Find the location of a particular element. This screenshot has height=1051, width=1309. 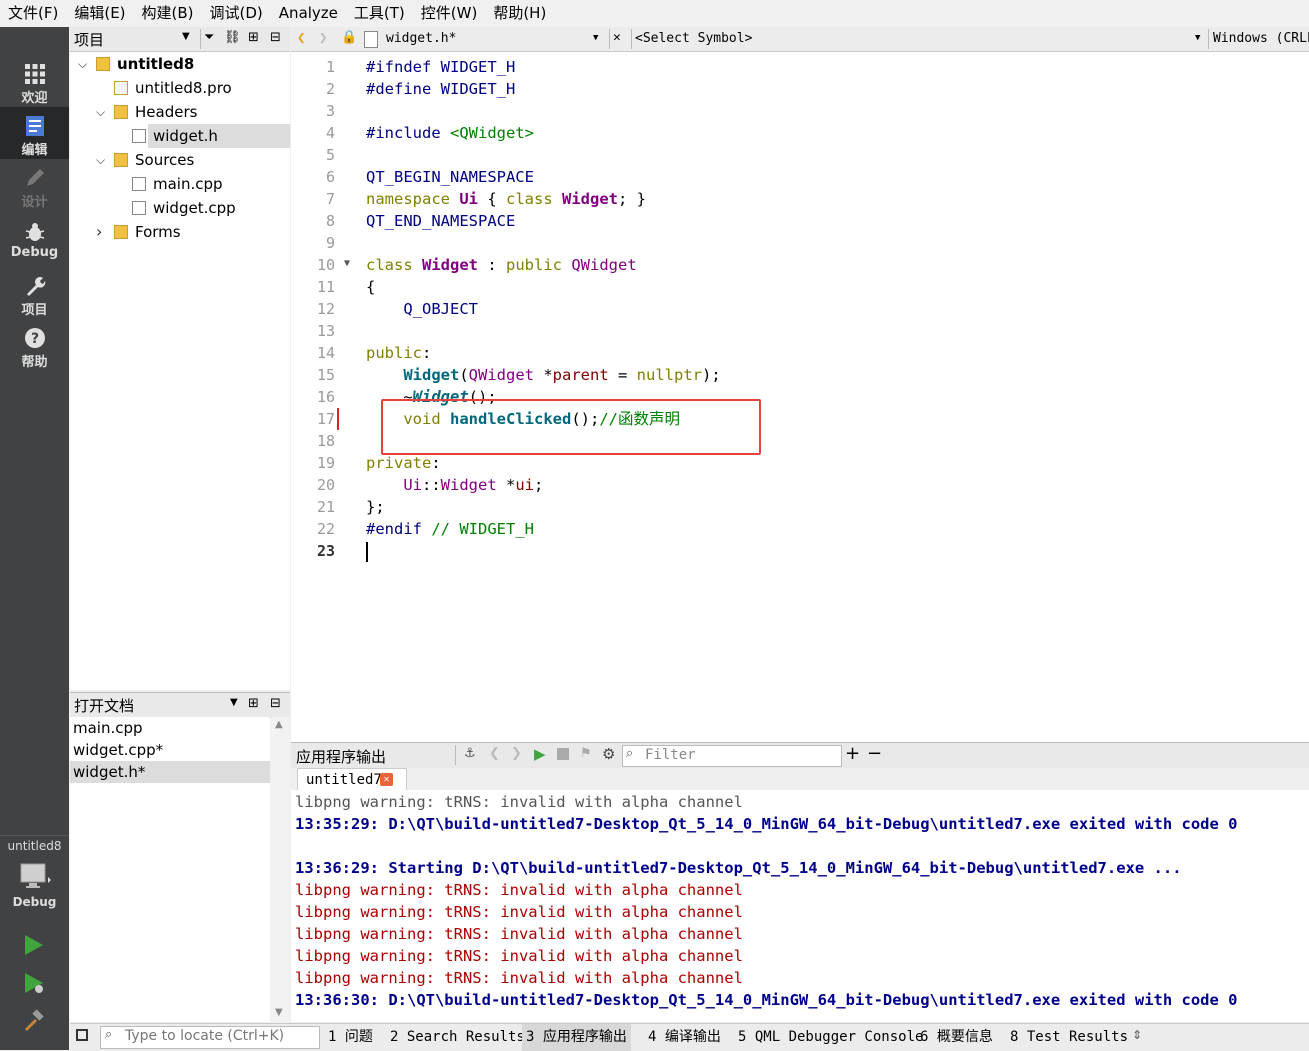

open-docs-scrollbar: ▲ ▼ is located at coordinates (280, 869).